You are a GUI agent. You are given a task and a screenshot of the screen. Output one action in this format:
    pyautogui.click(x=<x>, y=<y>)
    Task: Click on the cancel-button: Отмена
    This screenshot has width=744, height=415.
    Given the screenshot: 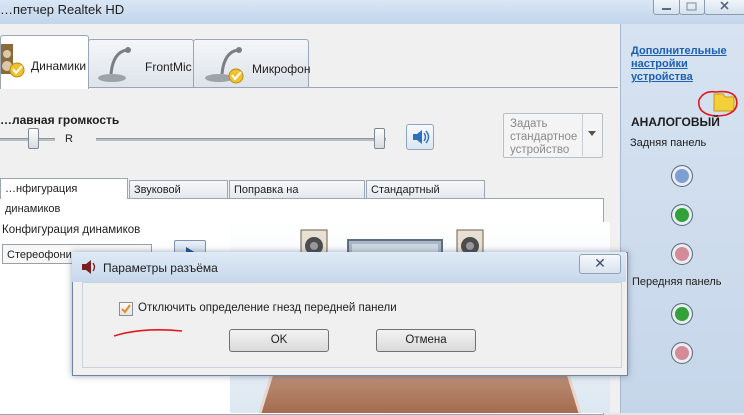 What is the action you would take?
    pyautogui.click(x=426, y=340)
    